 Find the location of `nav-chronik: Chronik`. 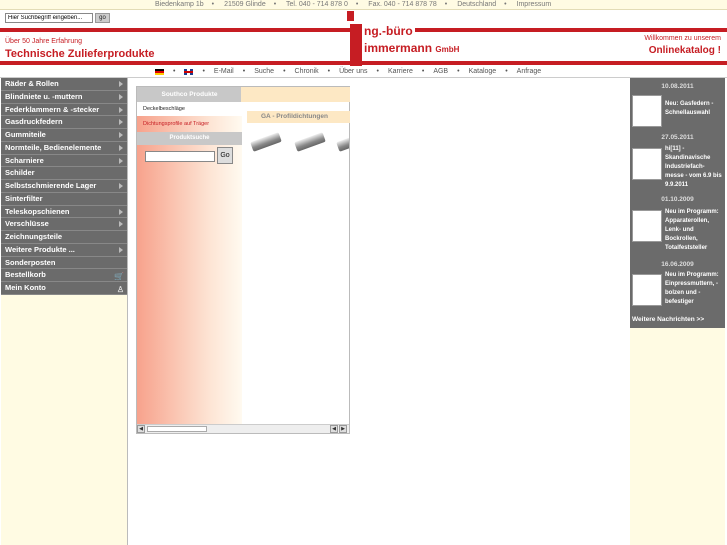

nav-chronik: Chronik is located at coordinates (307, 71).